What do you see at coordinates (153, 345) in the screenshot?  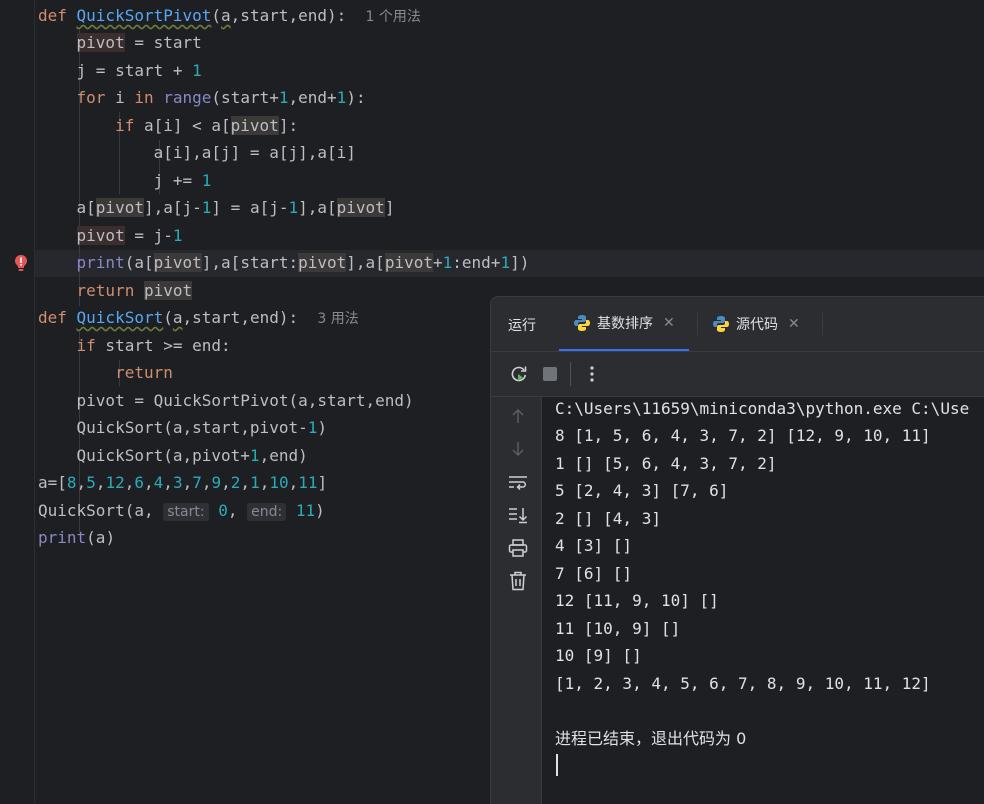 I see `code-line-13: if start >= end:` at bounding box center [153, 345].